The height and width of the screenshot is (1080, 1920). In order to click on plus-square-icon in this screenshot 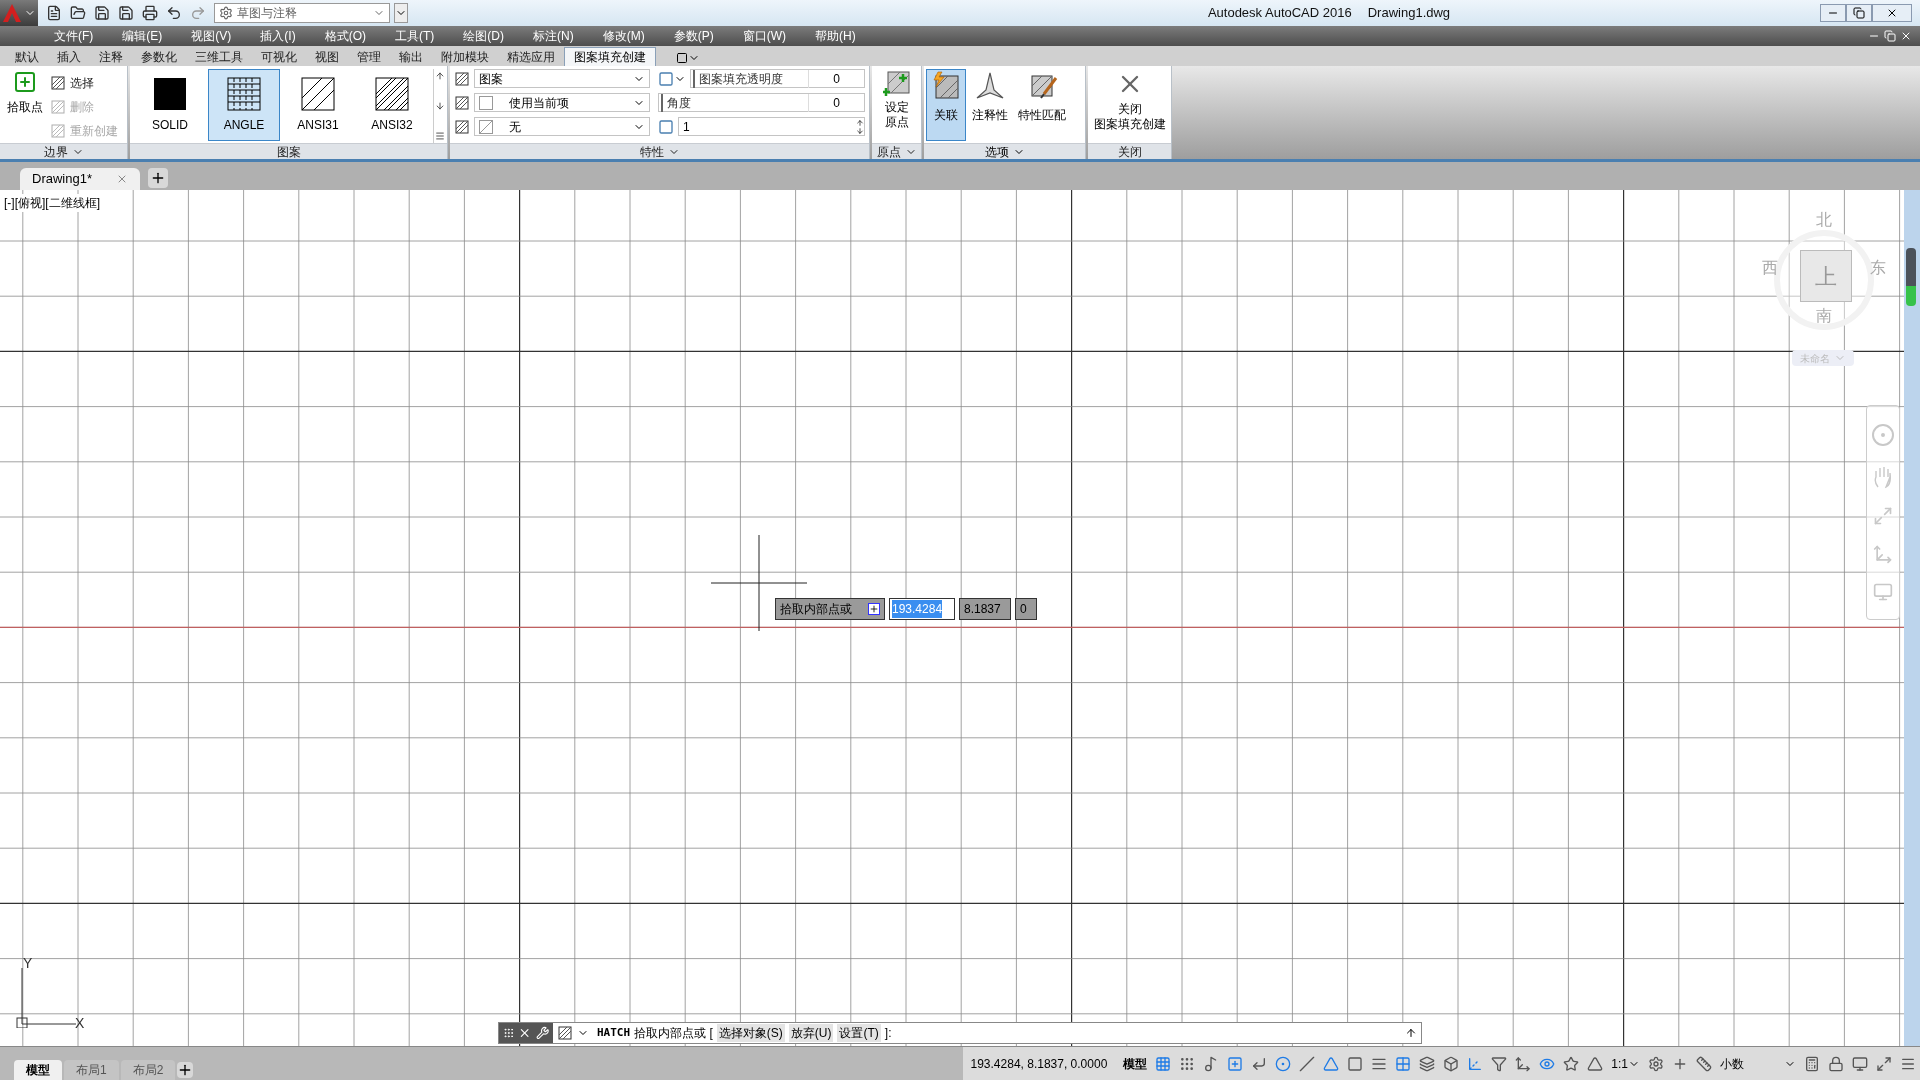, I will do `click(1235, 1063)`.